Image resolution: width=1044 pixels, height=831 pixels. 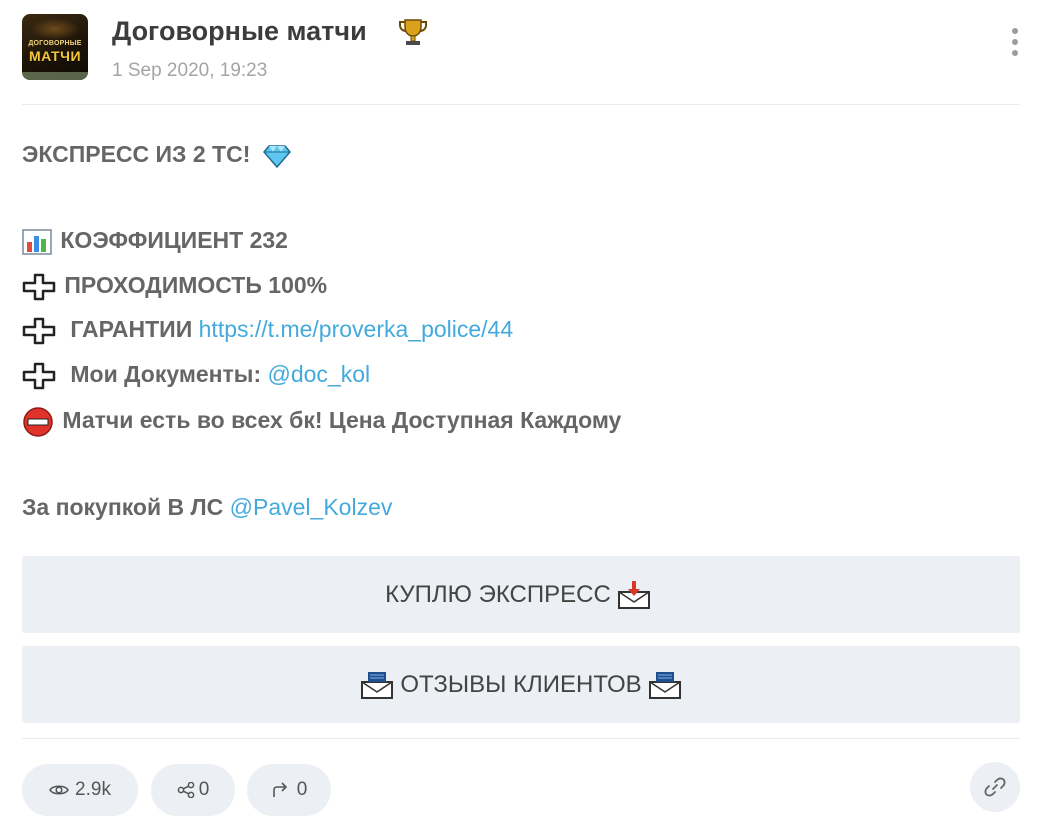 I want to click on pass-rate-line: ПРОХОДИМОСТЬ 100%, so click(x=174, y=285).